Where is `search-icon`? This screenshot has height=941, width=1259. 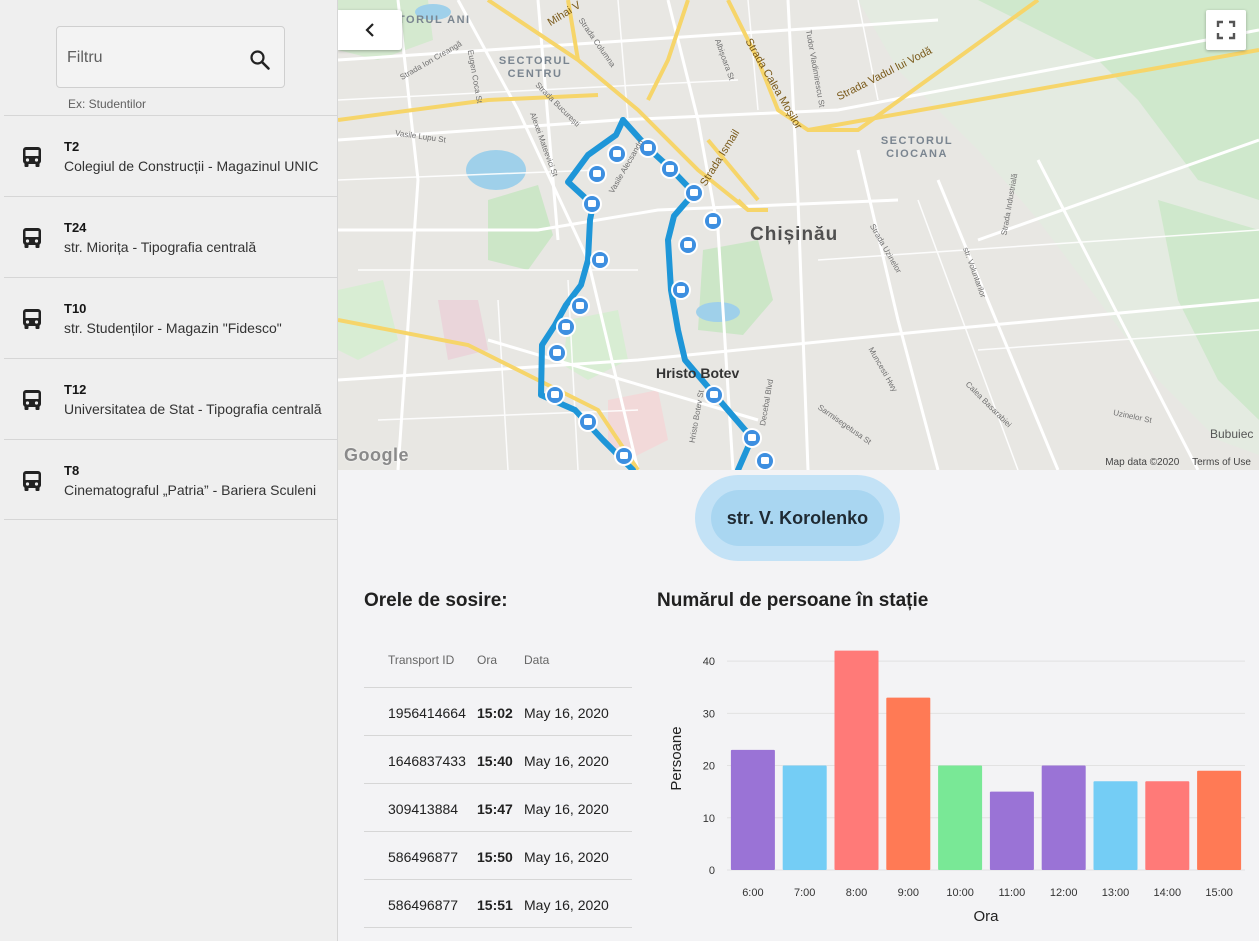
search-icon is located at coordinates (260, 60).